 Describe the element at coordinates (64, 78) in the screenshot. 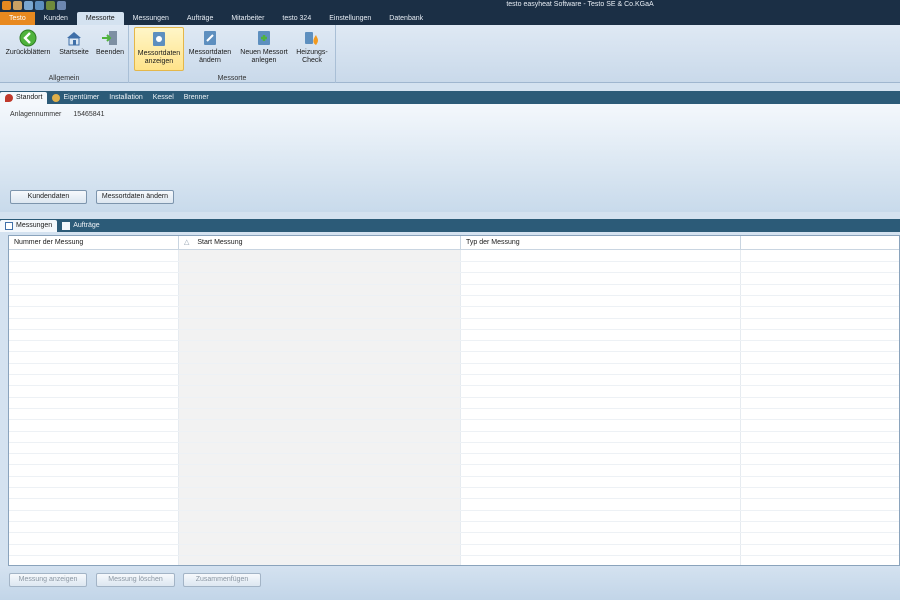

I see `group-label-allgemein: Allgemein` at that location.